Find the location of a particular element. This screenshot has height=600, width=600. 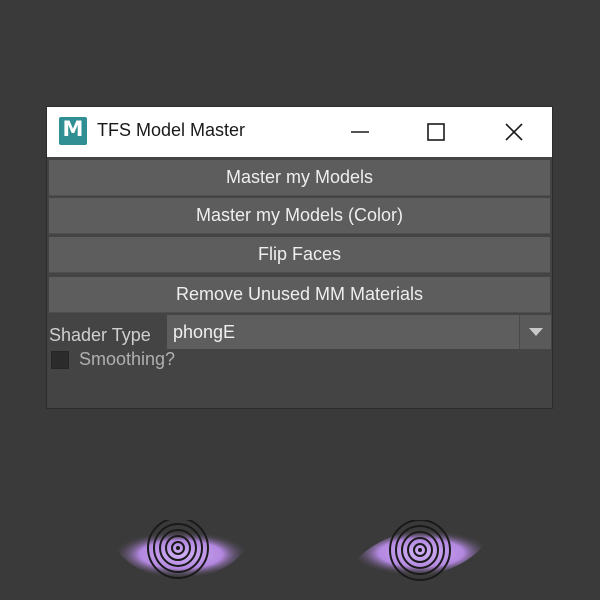

minimize-button is located at coordinates (360, 132).